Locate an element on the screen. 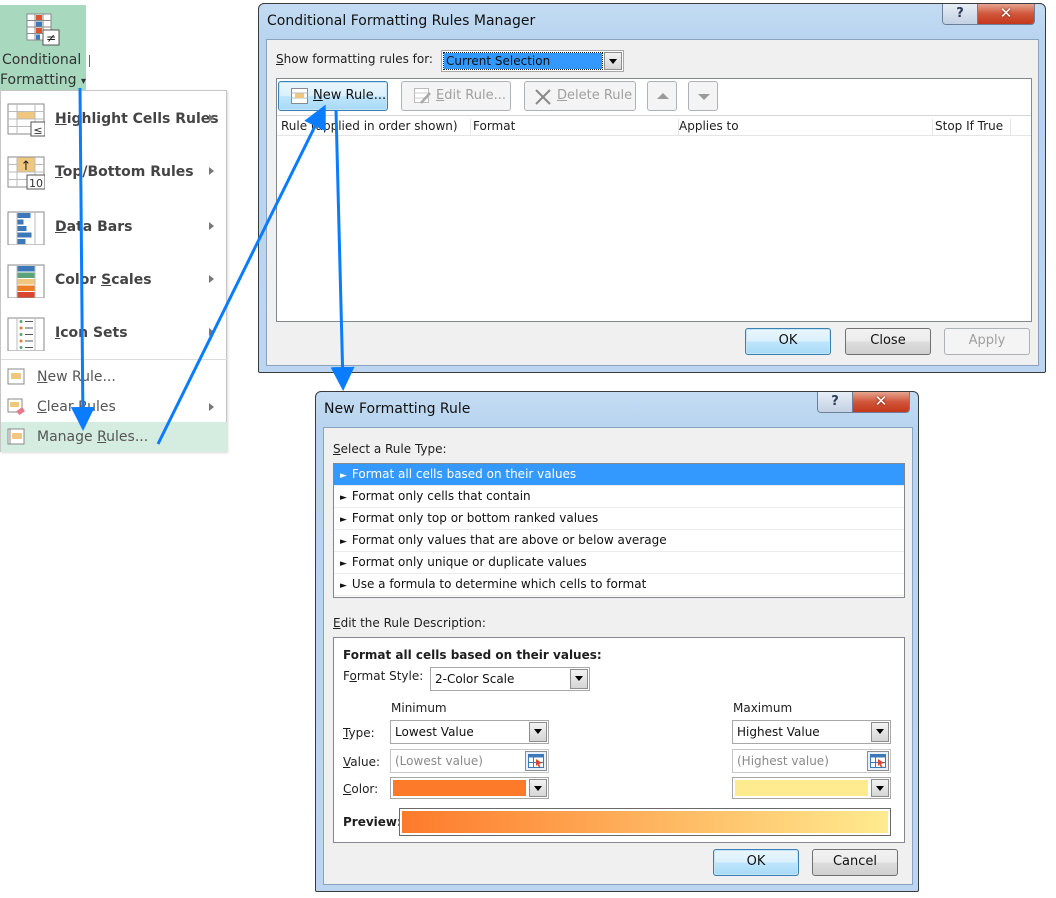 The height and width of the screenshot is (898, 1056). column-header-format: Format is located at coordinates (576, 127).